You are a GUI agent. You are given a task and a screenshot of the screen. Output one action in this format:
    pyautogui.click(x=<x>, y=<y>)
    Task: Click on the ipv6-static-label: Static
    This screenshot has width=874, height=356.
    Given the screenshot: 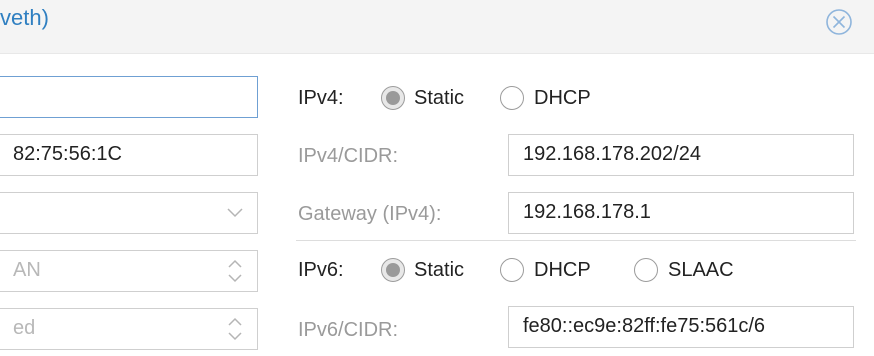 What is the action you would take?
    pyautogui.click(x=439, y=270)
    